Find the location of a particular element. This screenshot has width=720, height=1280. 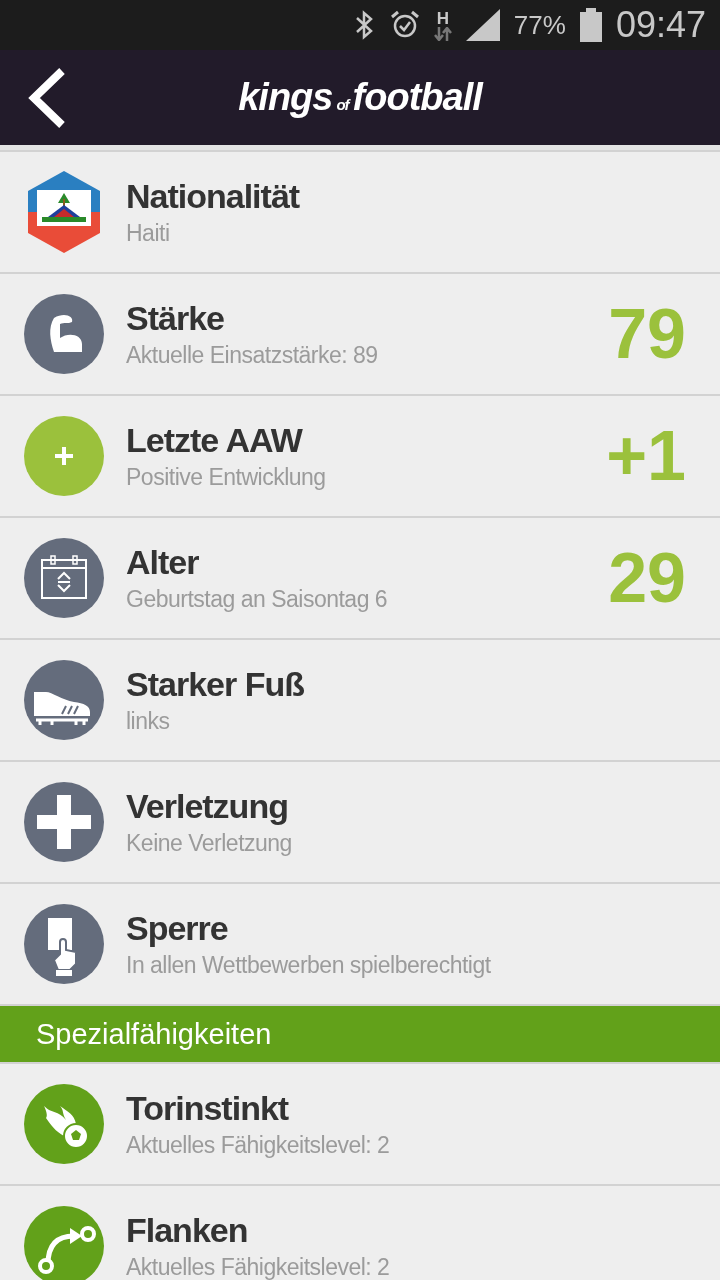

logo-text: kings is located at coordinates (285, 97).